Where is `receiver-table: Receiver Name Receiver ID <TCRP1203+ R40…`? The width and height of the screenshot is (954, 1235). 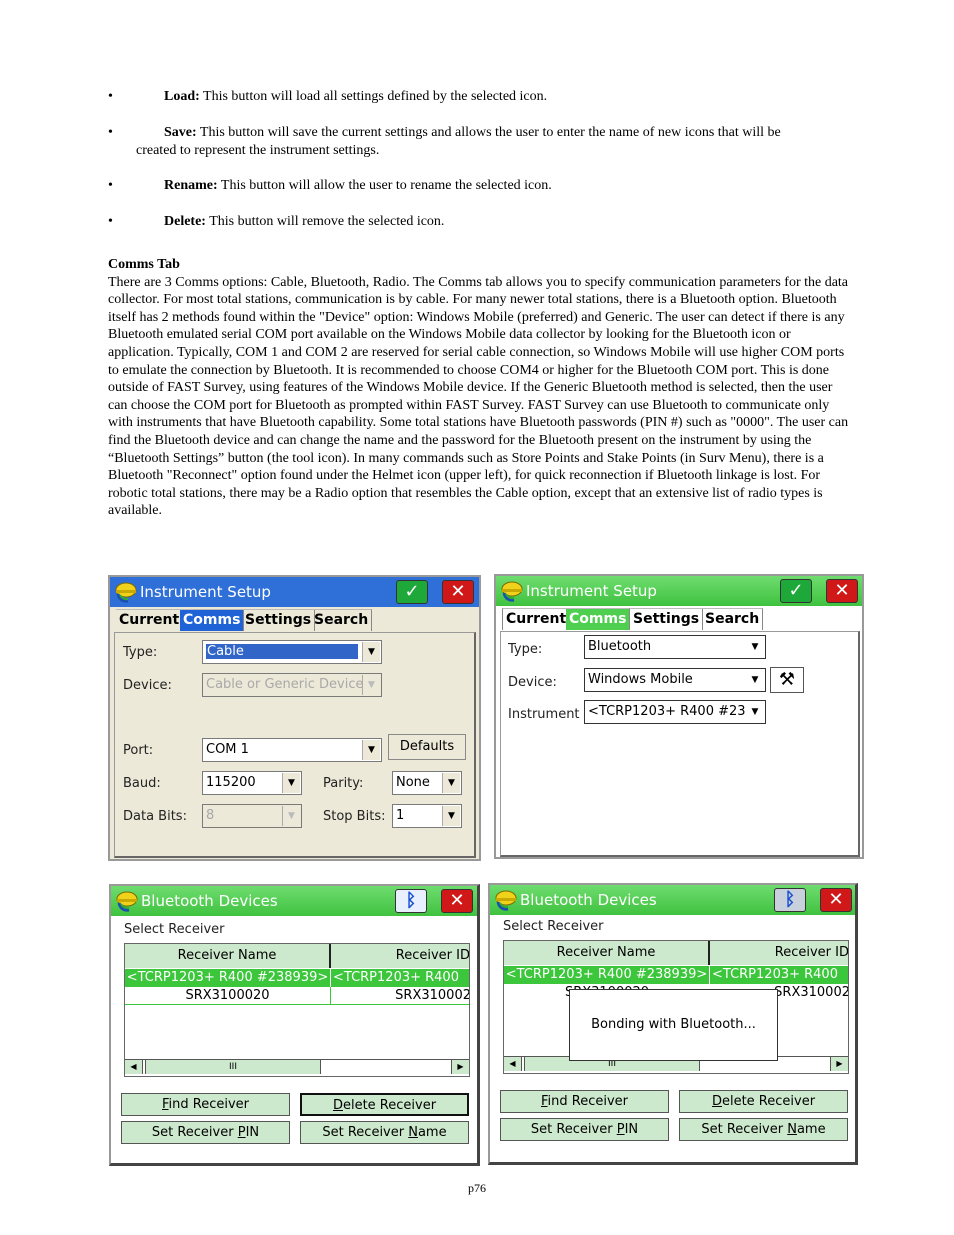
receiver-table: Receiver Name Receiver ID <TCRP1203+ R40… is located at coordinates (297, 1010).